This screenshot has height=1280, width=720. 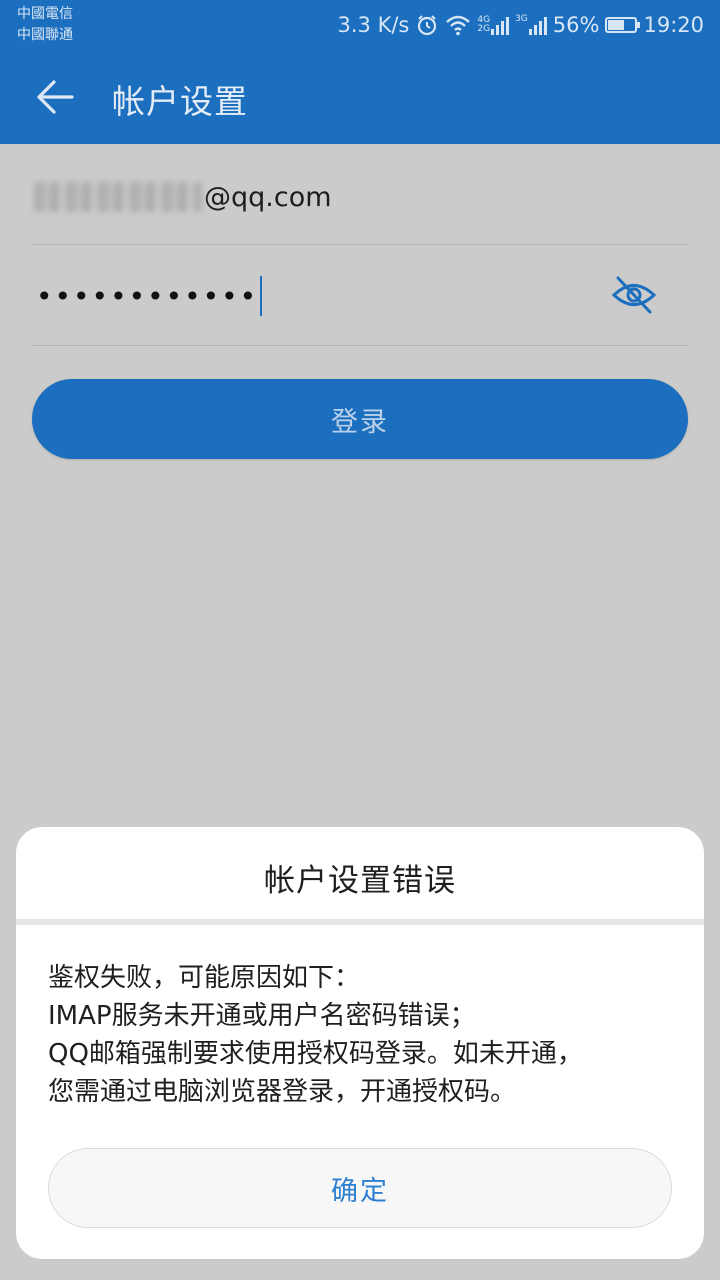 What do you see at coordinates (360, 922) in the screenshot?
I see `dialog-divider` at bounding box center [360, 922].